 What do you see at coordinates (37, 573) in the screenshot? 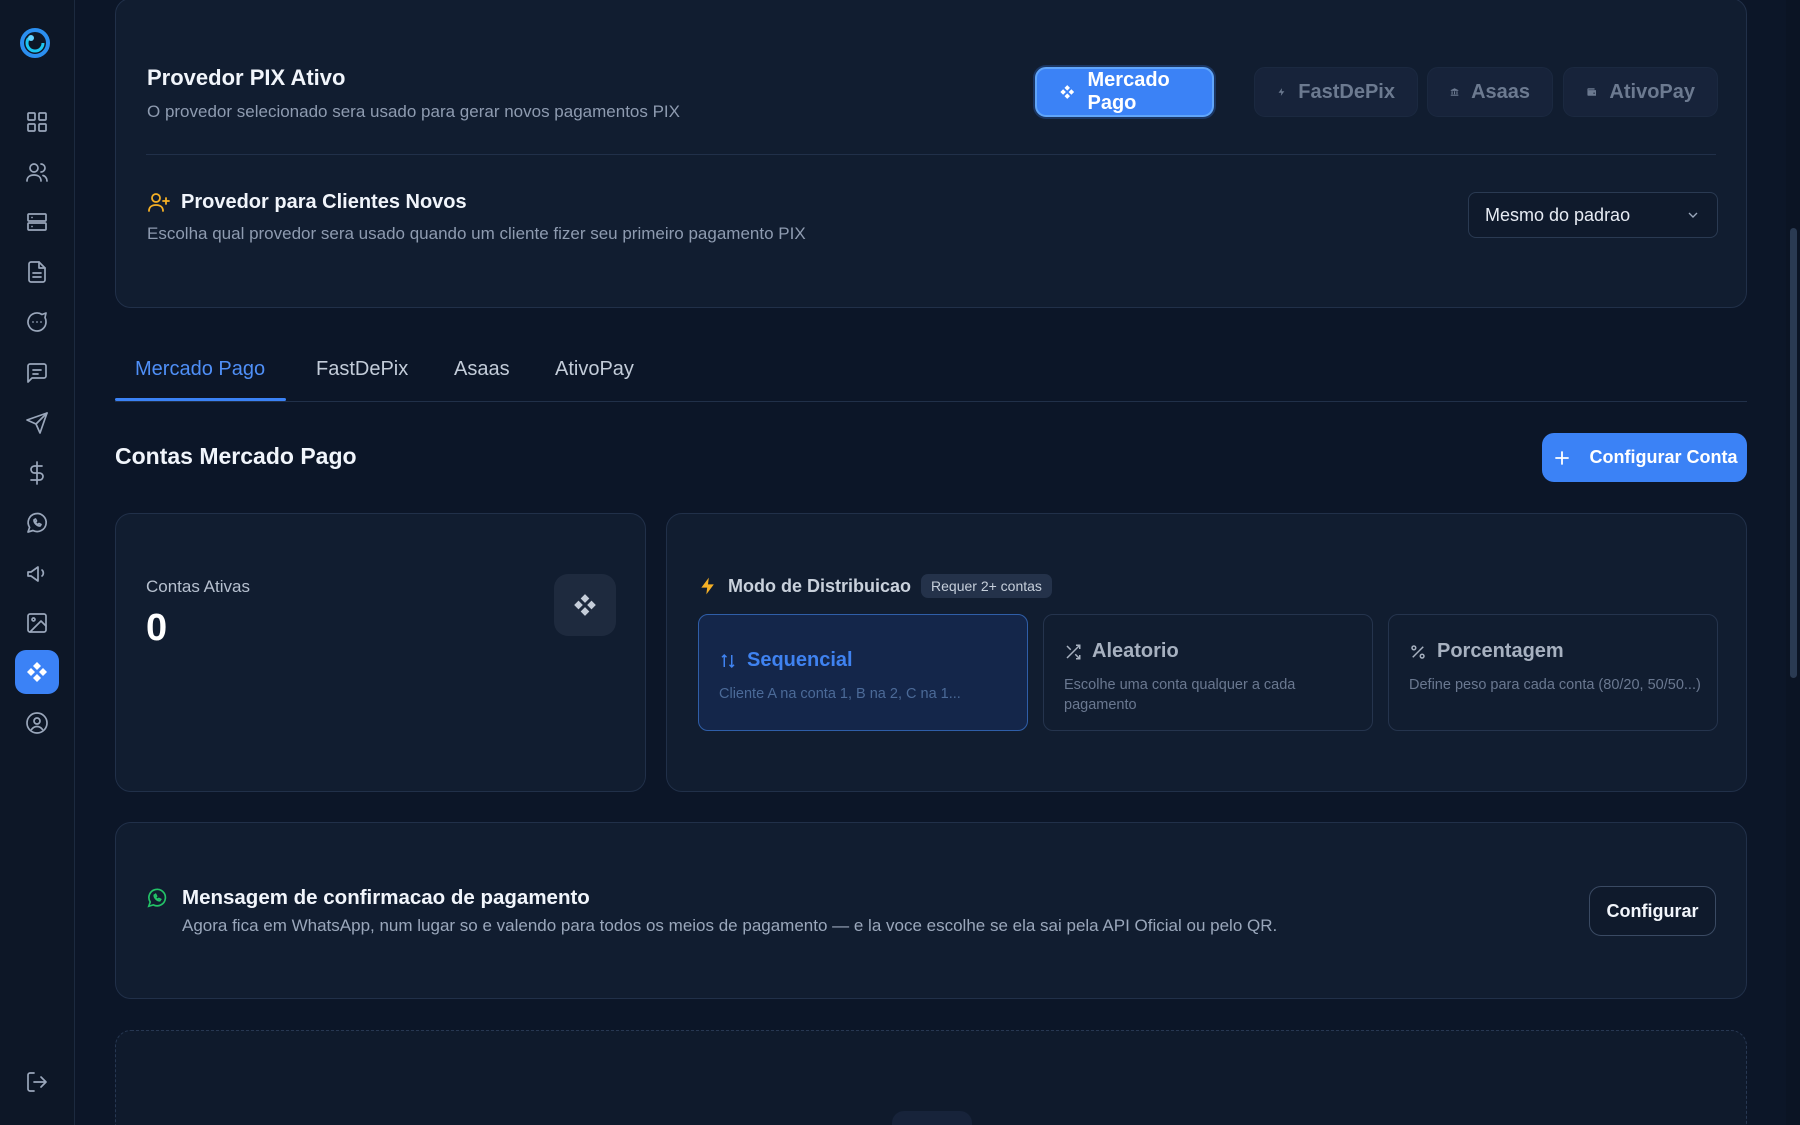
I see `megaphone-icon` at bounding box center [37, 573].